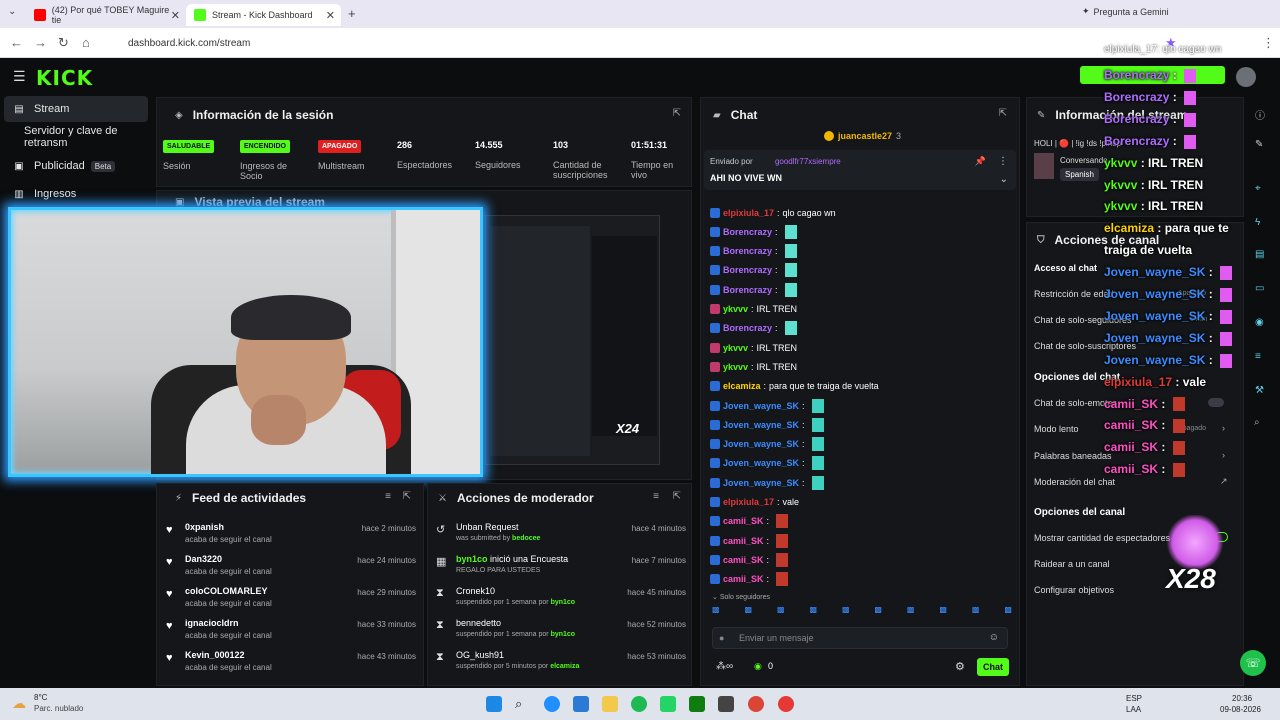 The image size is (1280, 720). What do you see at coordinates (1259, 144) in the screenshot?
I see `pencil-icon: ✎` at bounding box center [1259, 144].